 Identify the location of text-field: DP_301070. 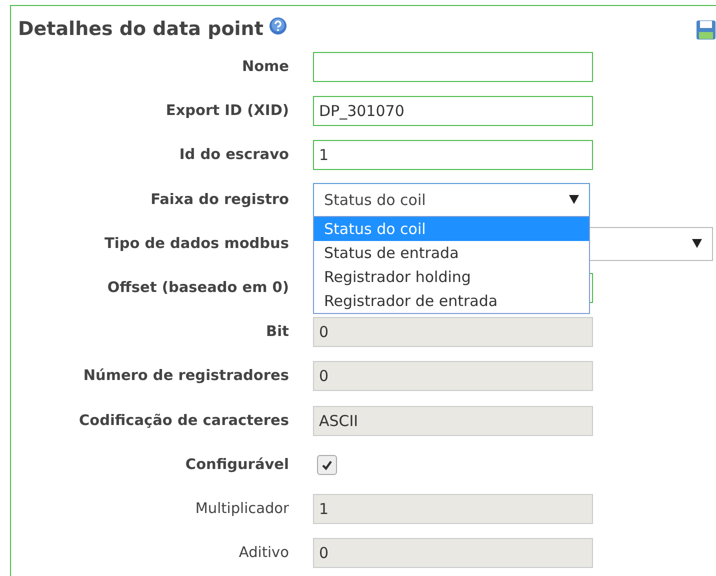
(453, 111).